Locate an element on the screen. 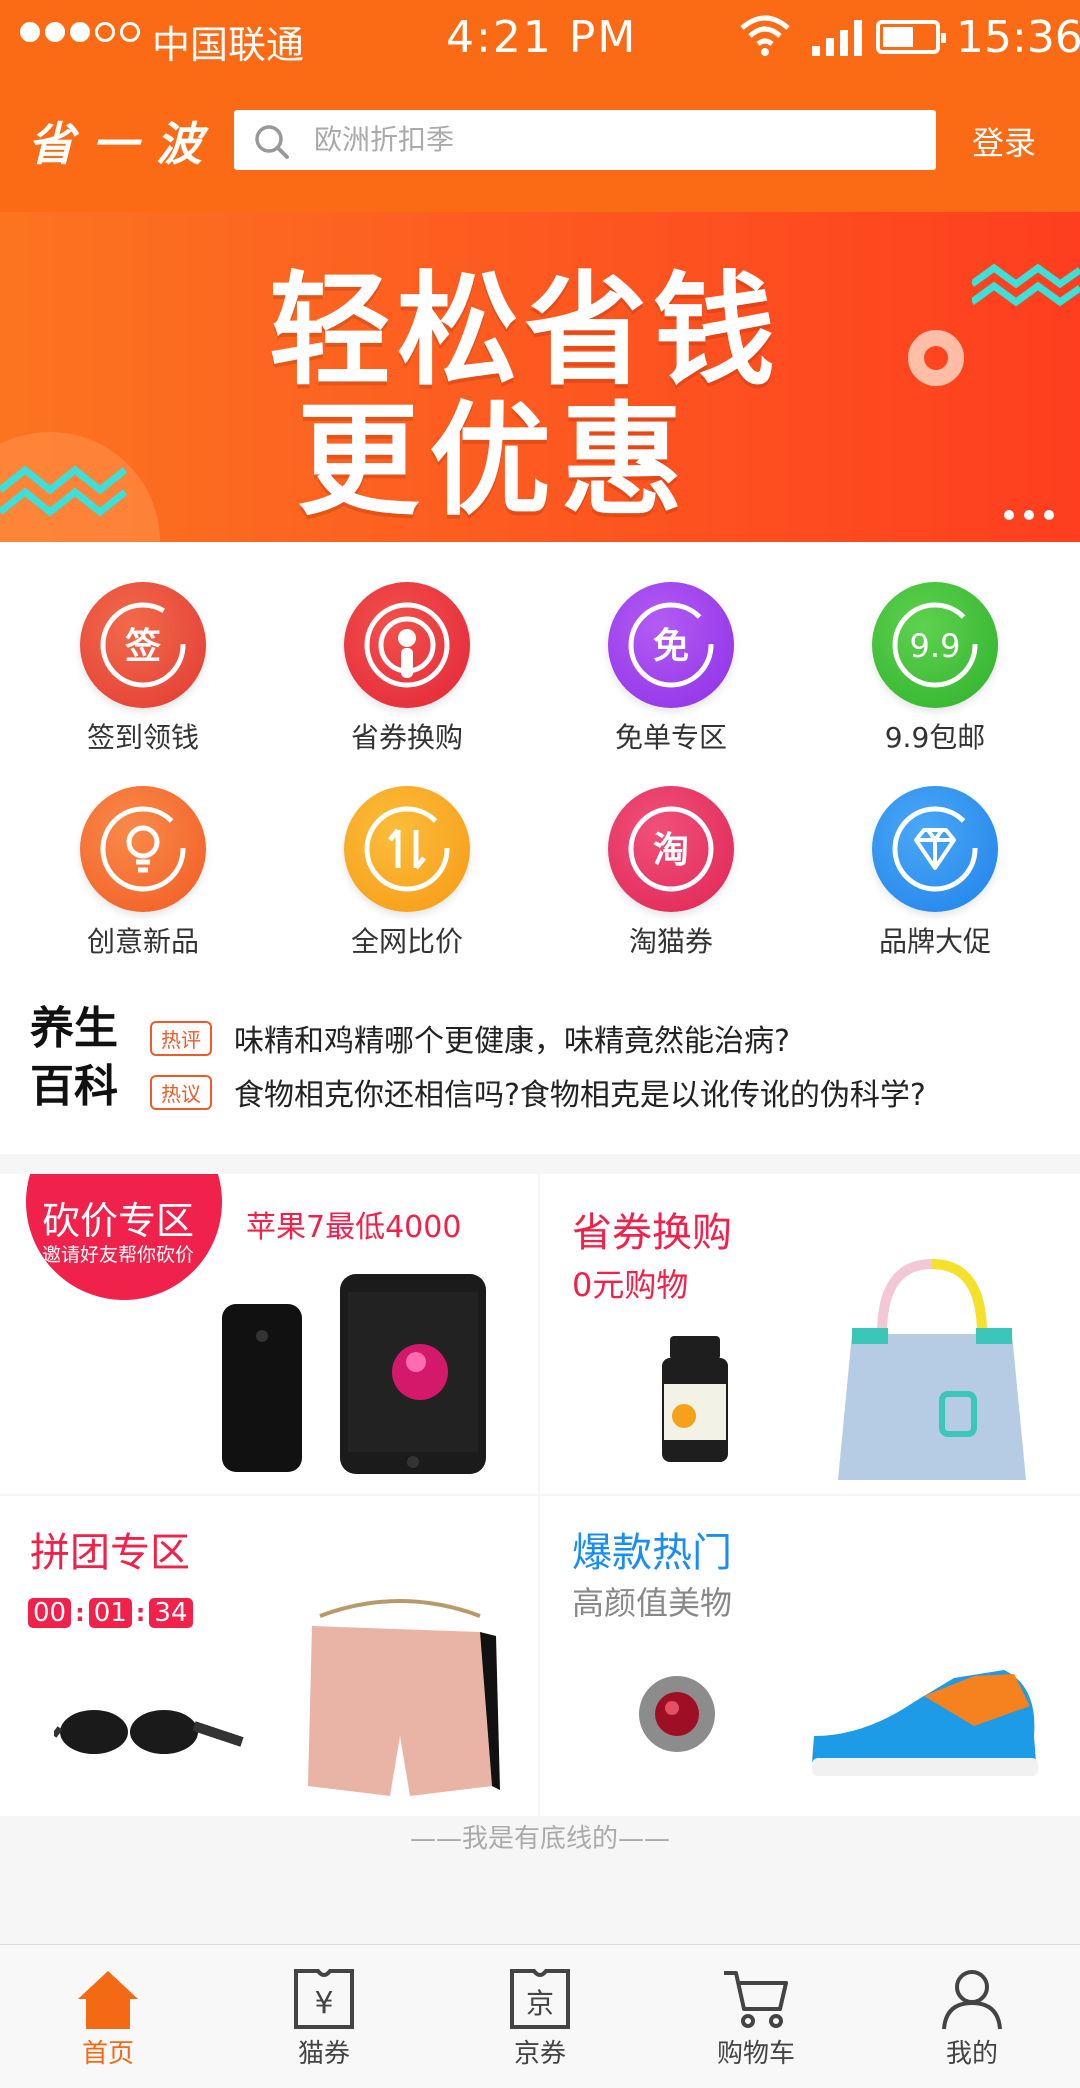  countdown-seconds: 34 is located at coordinates (171, 1613).